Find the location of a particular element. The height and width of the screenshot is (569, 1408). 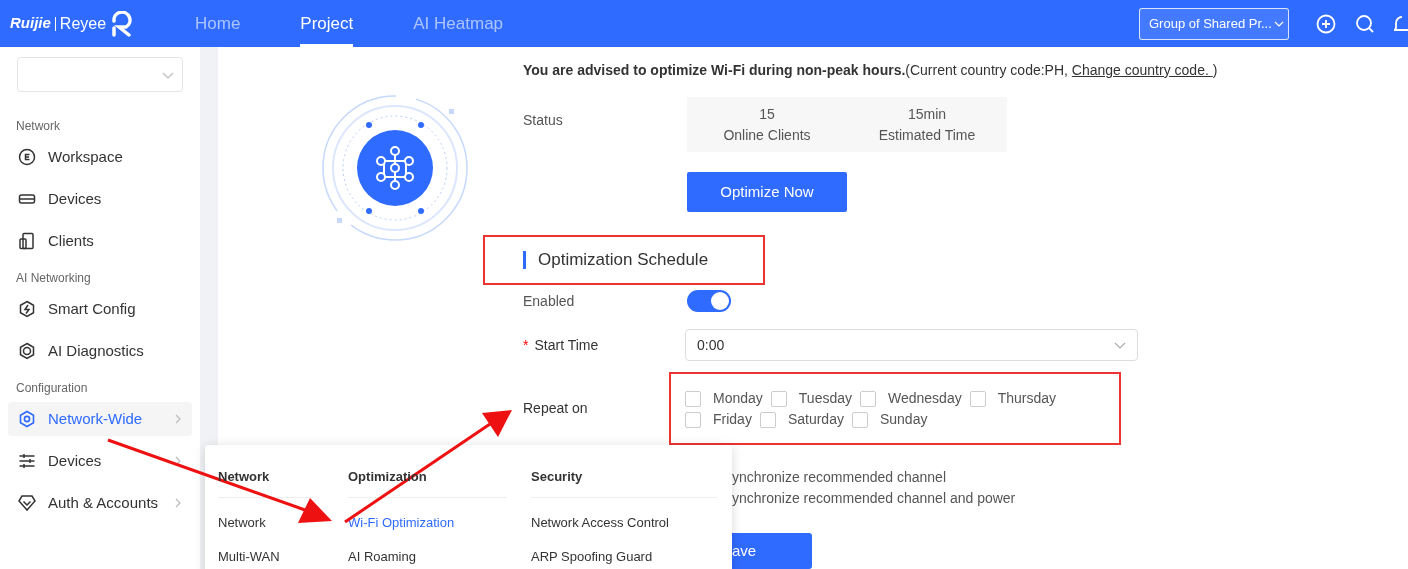

shield-check-icon is located at coordinates (27, 503).